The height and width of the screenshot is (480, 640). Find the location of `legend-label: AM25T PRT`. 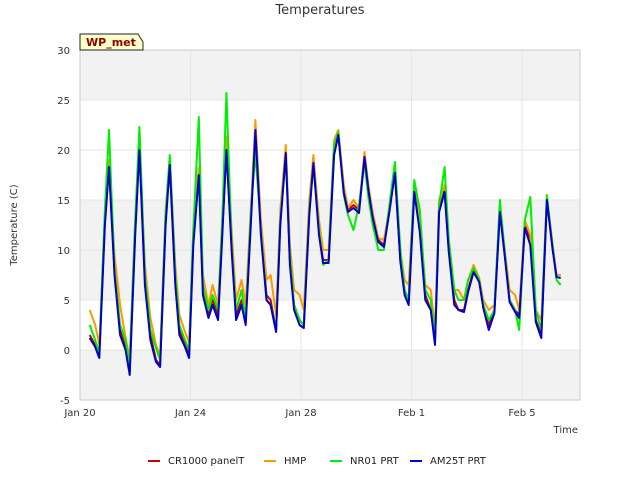

legend-label: AM25T PRT is located at coordinates (458, 461).